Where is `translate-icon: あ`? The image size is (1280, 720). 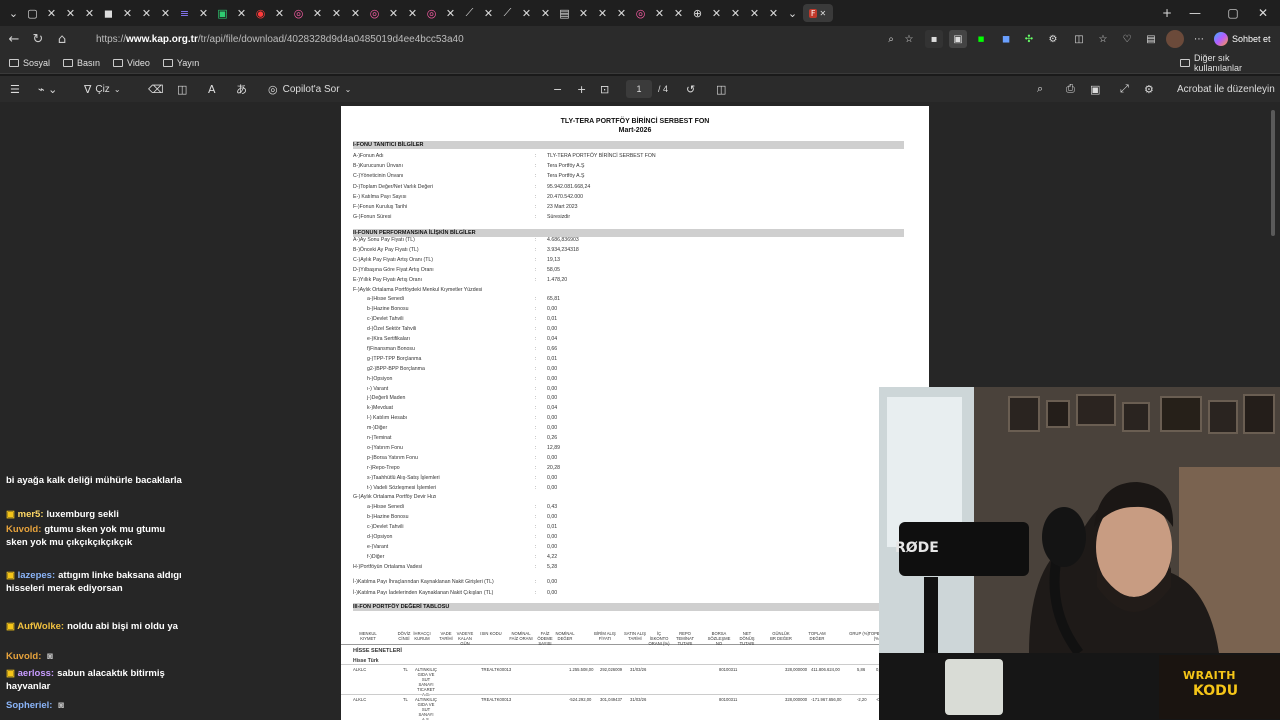 translate-icon: あ is located at coordinates (241, 89).